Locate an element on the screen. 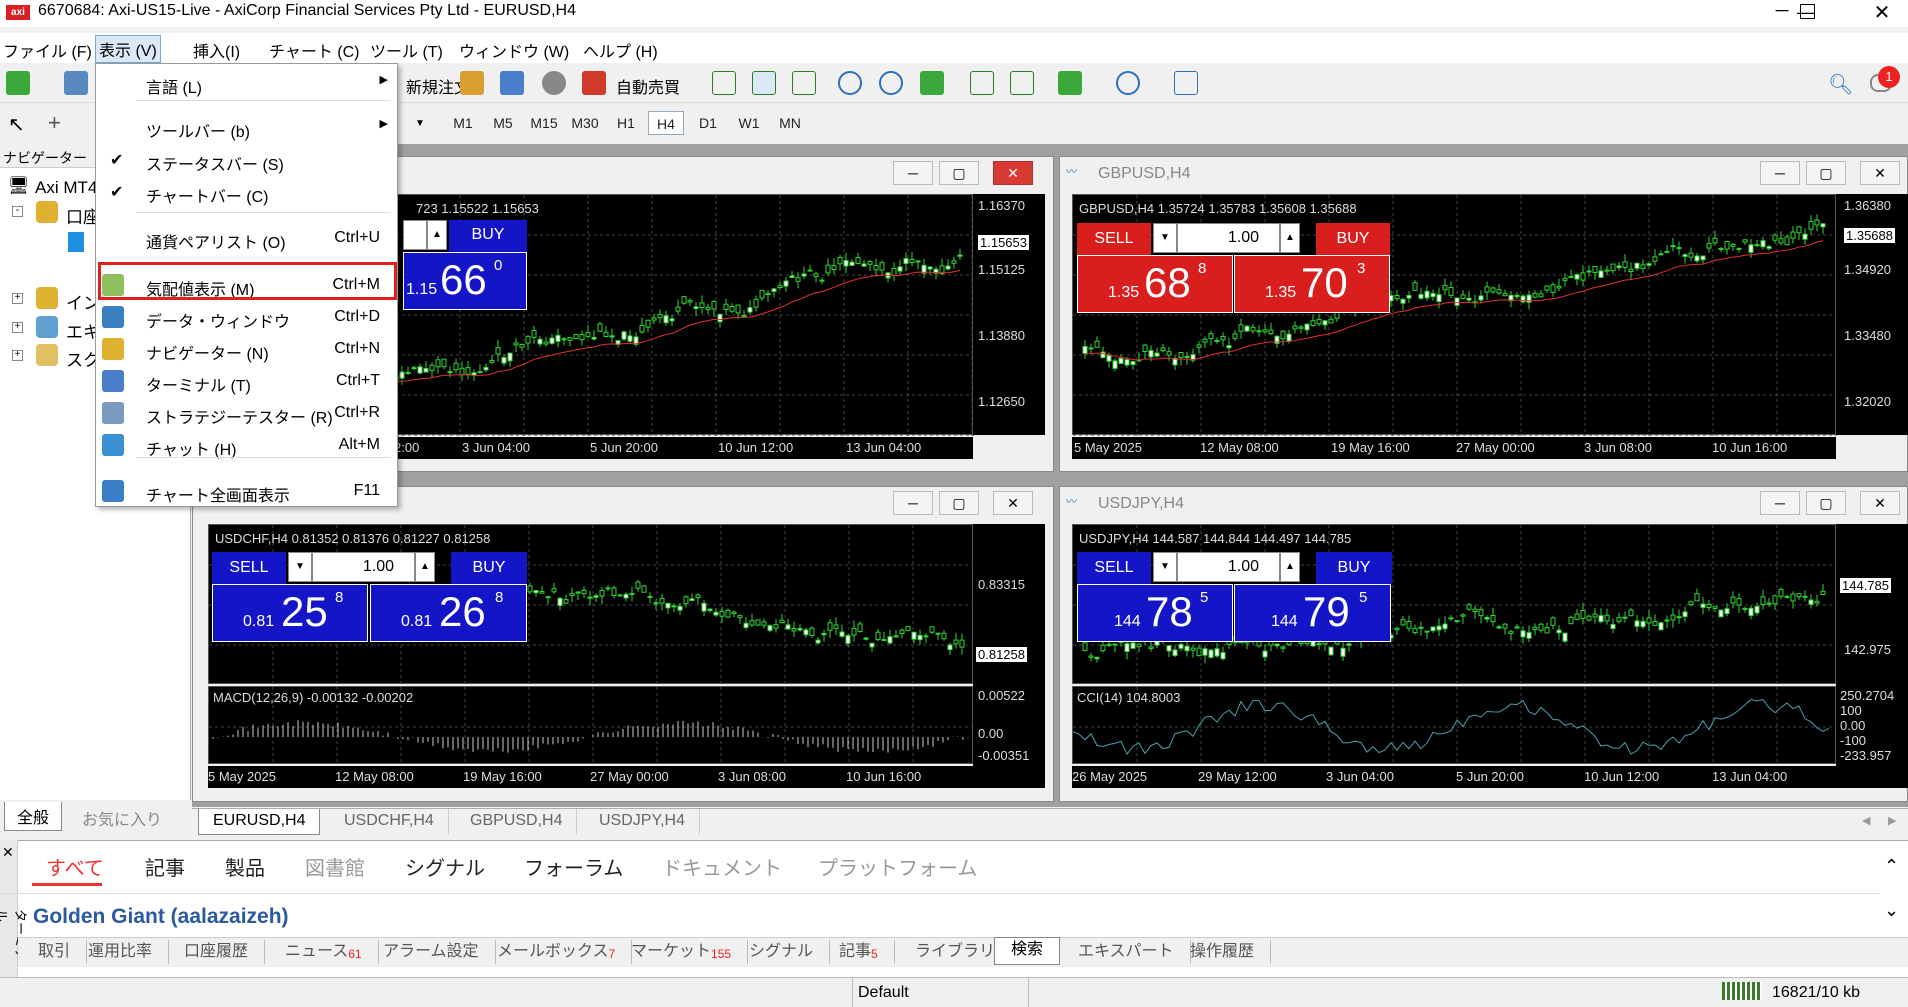 The height and width of the screenshot is (1007, 1908). terminal-bottom-tab-3: ニュース61 is located at coordinates (324, 952).